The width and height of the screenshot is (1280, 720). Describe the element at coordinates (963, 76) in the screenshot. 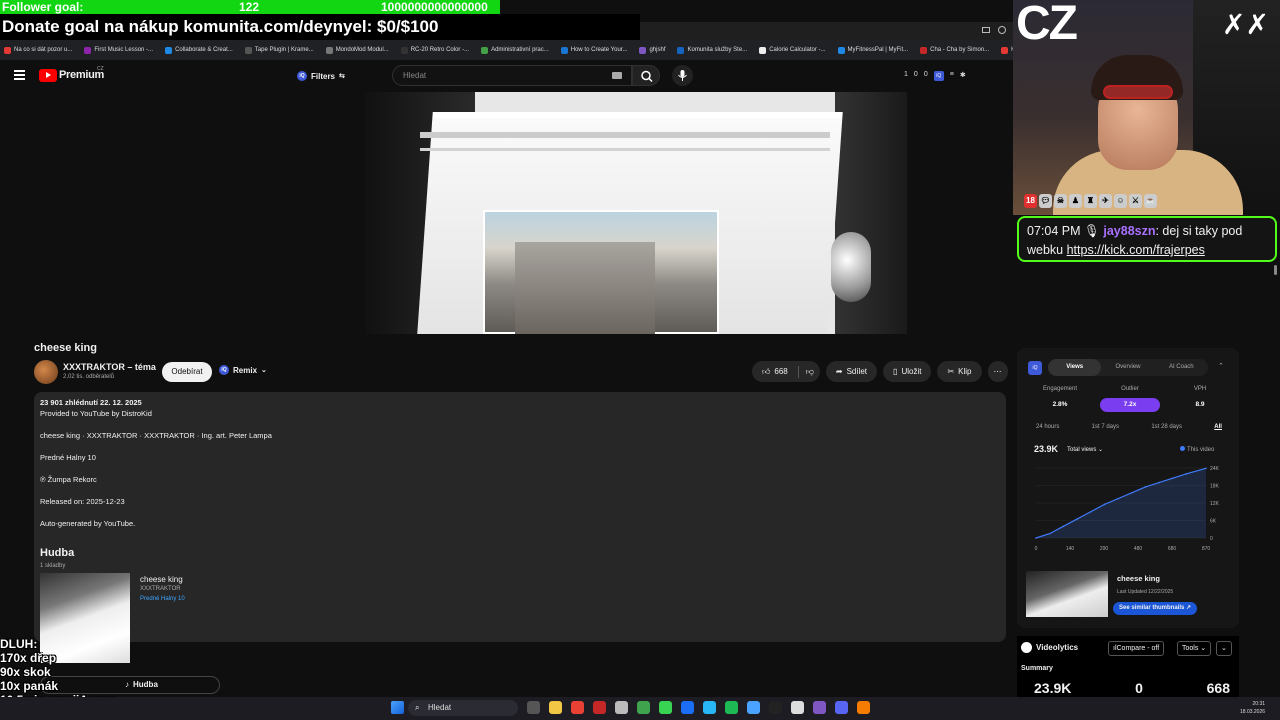

I see `puzzle-icon: ✱` at that location.